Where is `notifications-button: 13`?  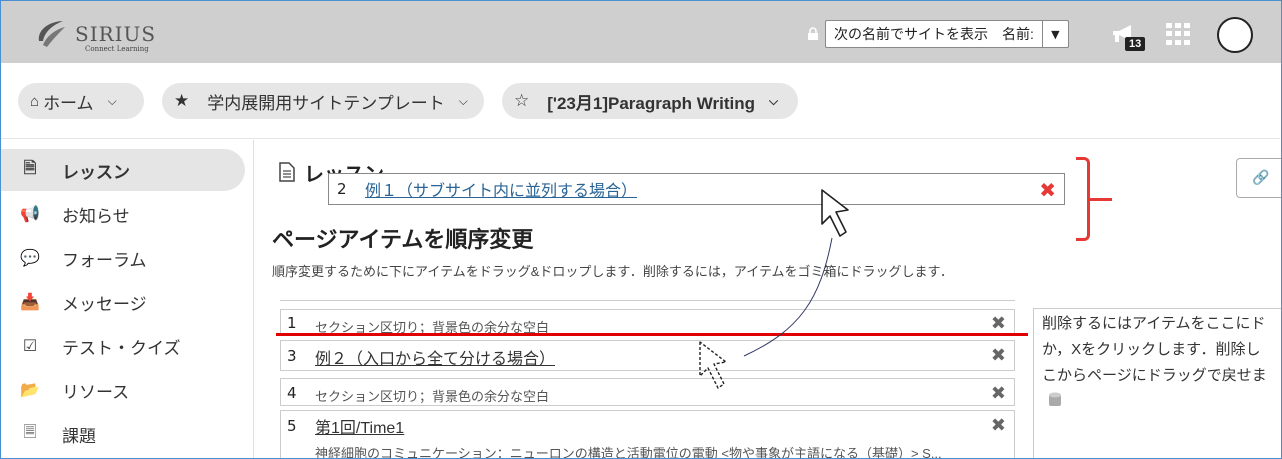 notifications-button: 13 is located at coordinates (1128, 38).